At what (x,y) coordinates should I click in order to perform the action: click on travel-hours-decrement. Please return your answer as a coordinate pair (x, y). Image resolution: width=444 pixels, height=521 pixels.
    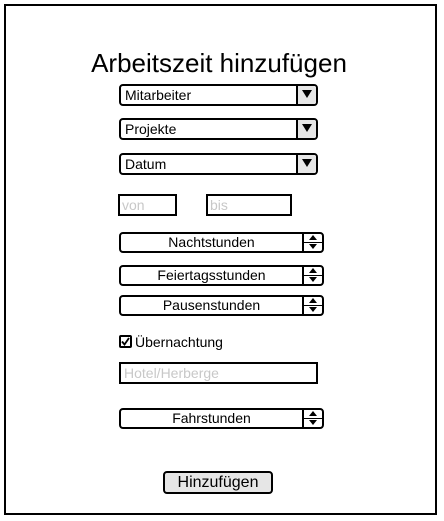
    Looking at the image, I should click on (313, 423).